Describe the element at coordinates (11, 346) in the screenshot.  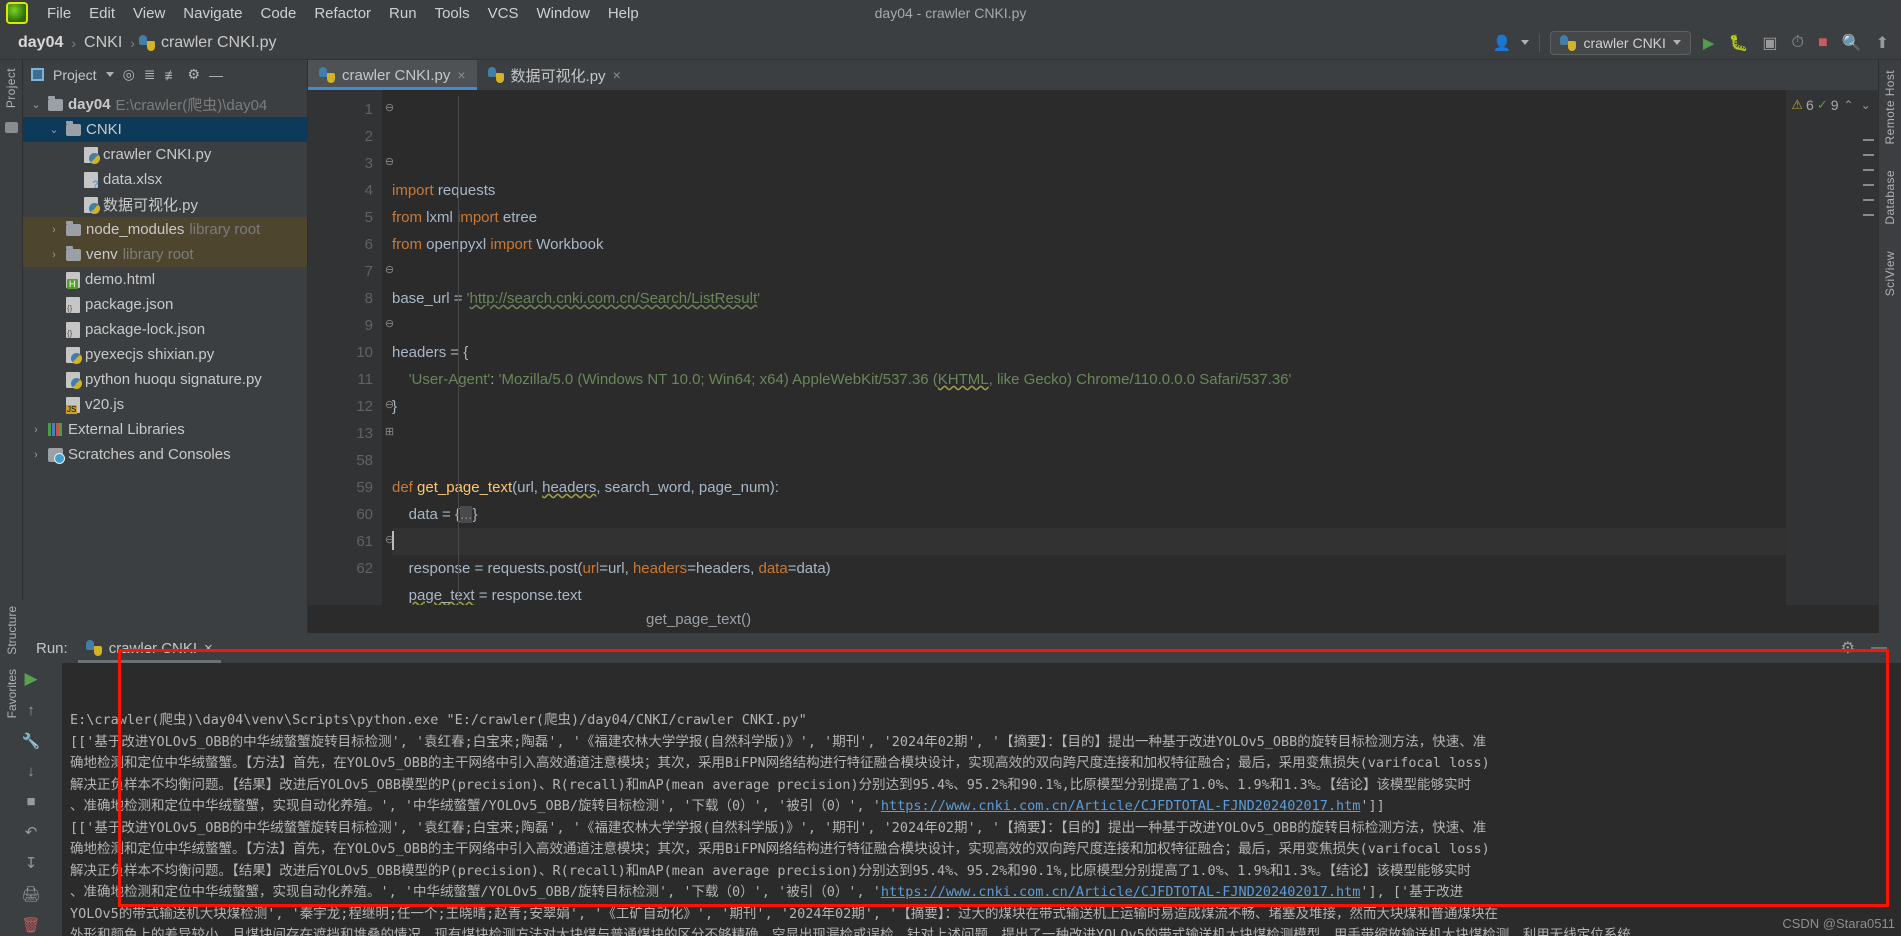
I see `left-tool-strip: Project` at that location.